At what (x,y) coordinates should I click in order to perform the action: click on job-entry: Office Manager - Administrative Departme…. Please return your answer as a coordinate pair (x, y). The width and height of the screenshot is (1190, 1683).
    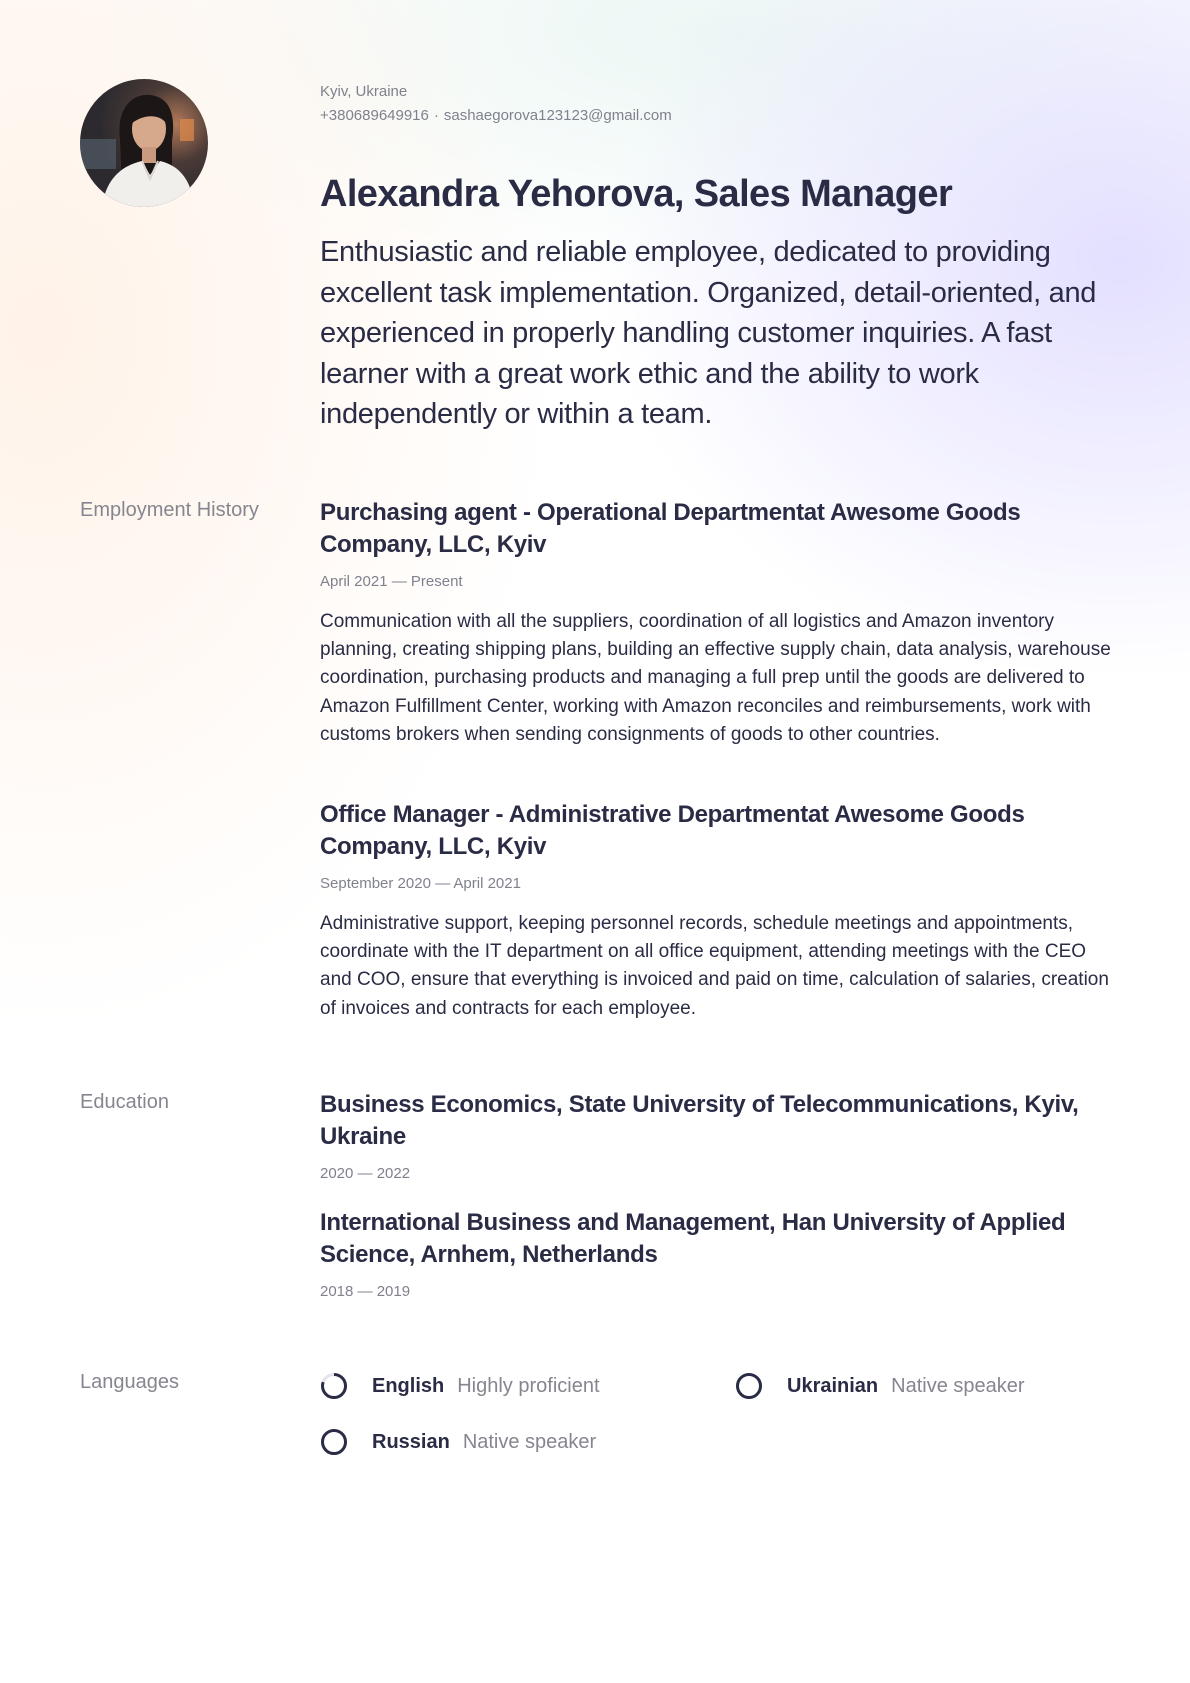
    Looking at the image, I should click on (720, 911).